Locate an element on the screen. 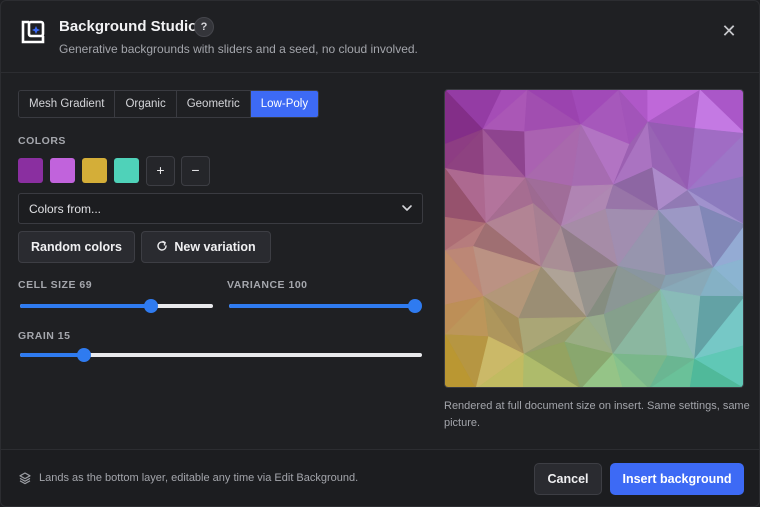  cell-size-label: CELL SIZE 69 is located at coordinates (55, 285).